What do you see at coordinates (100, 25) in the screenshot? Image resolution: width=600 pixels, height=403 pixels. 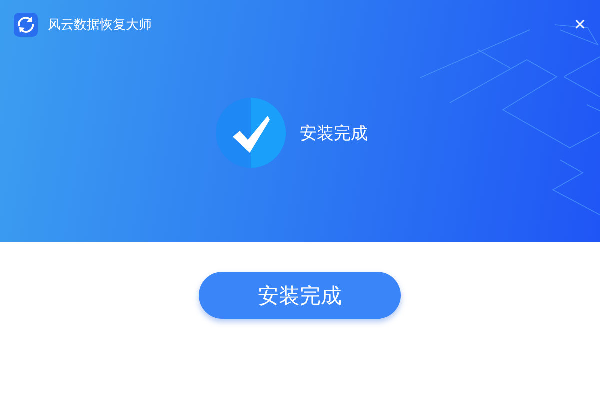 I see `window-title: 风云数据恢复大师` at bounding box center [100, 25].